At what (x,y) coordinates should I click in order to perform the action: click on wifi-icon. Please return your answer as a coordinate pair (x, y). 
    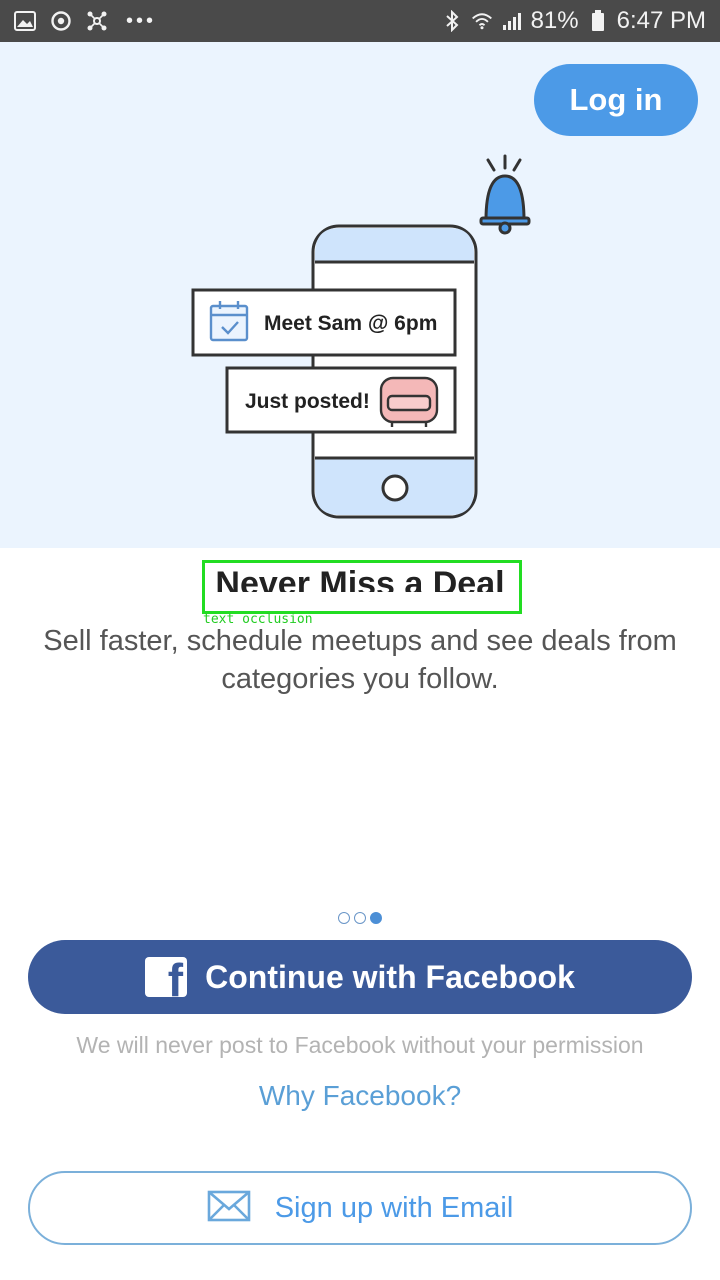
    Looking at the image, I should click on (482, 21).